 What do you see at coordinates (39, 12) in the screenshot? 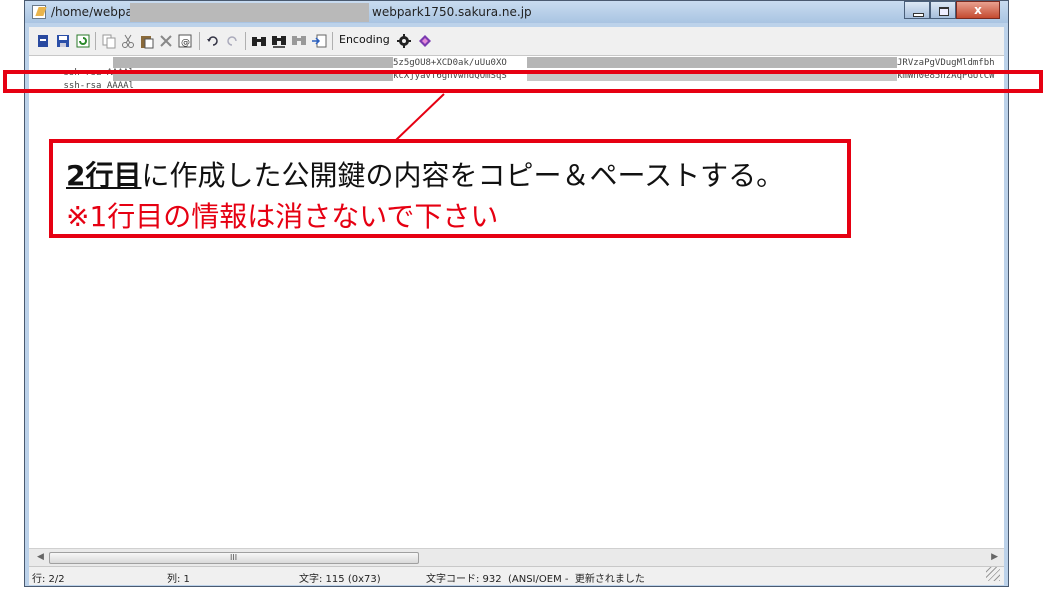
I see `app-icon` at bounding box center [39, 12].